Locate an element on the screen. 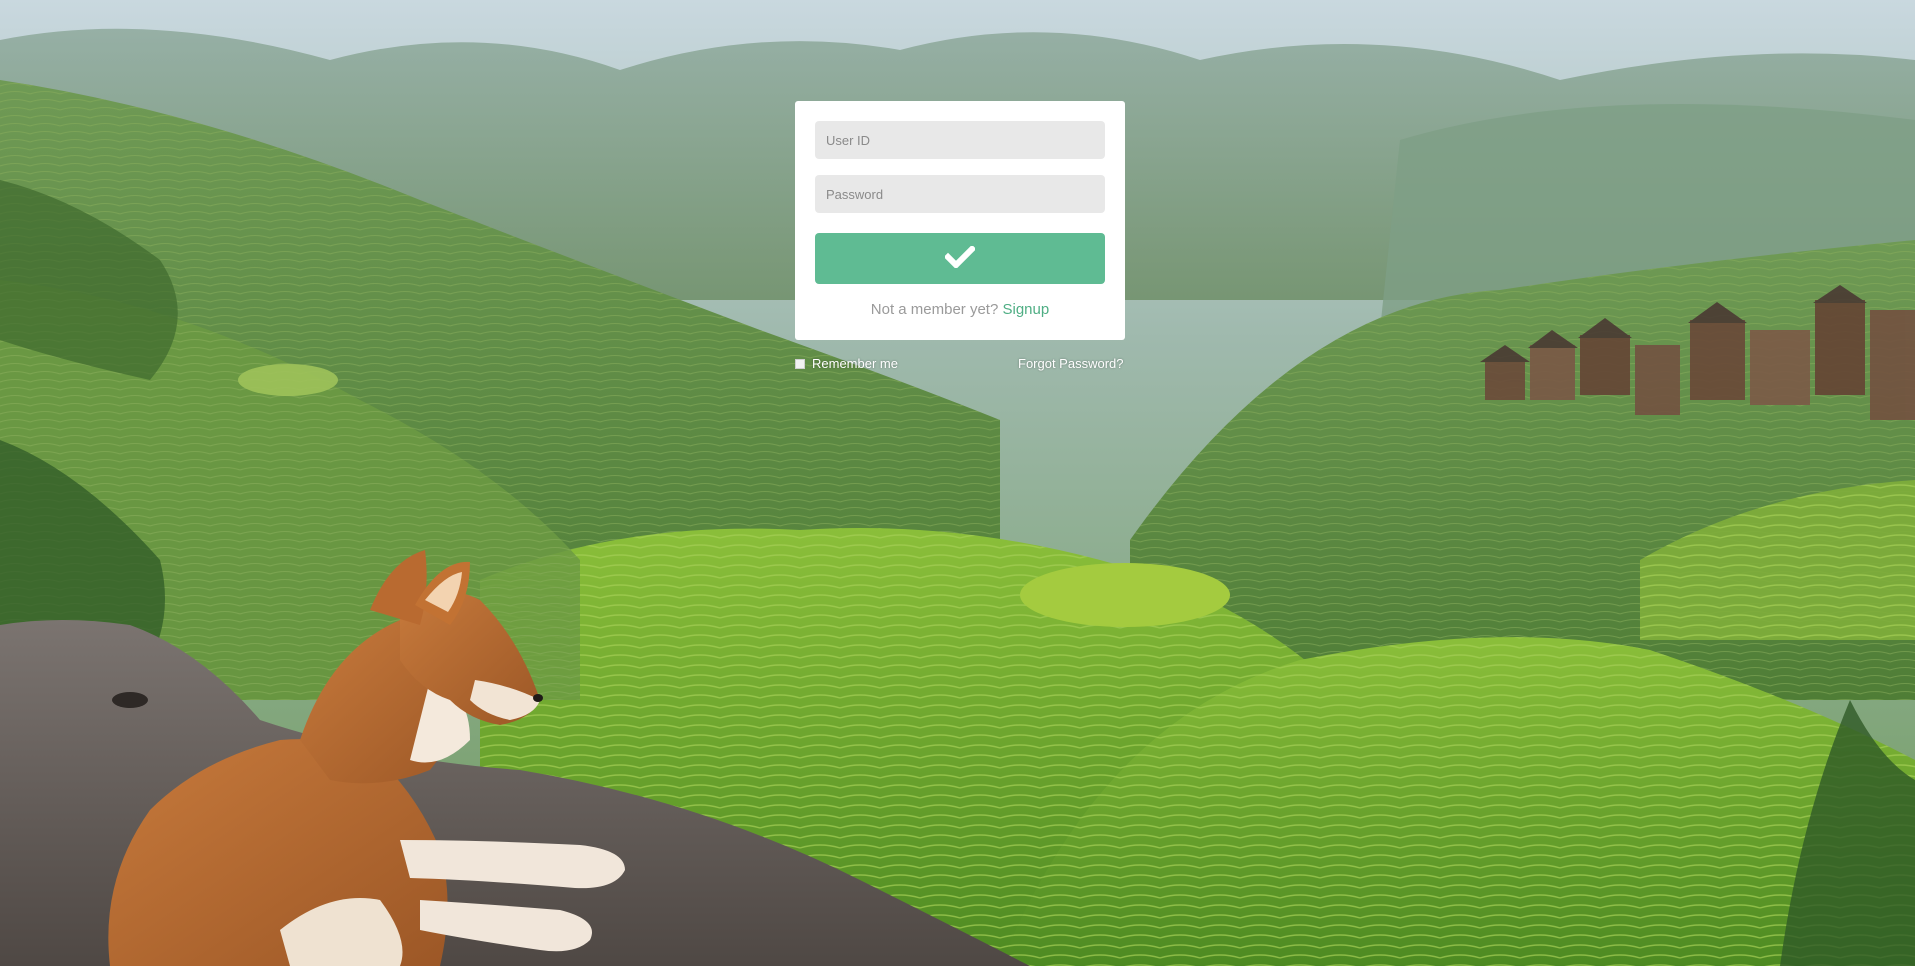  forgot-password-link: Forgot Password? is located at coordinates (1071, 363).